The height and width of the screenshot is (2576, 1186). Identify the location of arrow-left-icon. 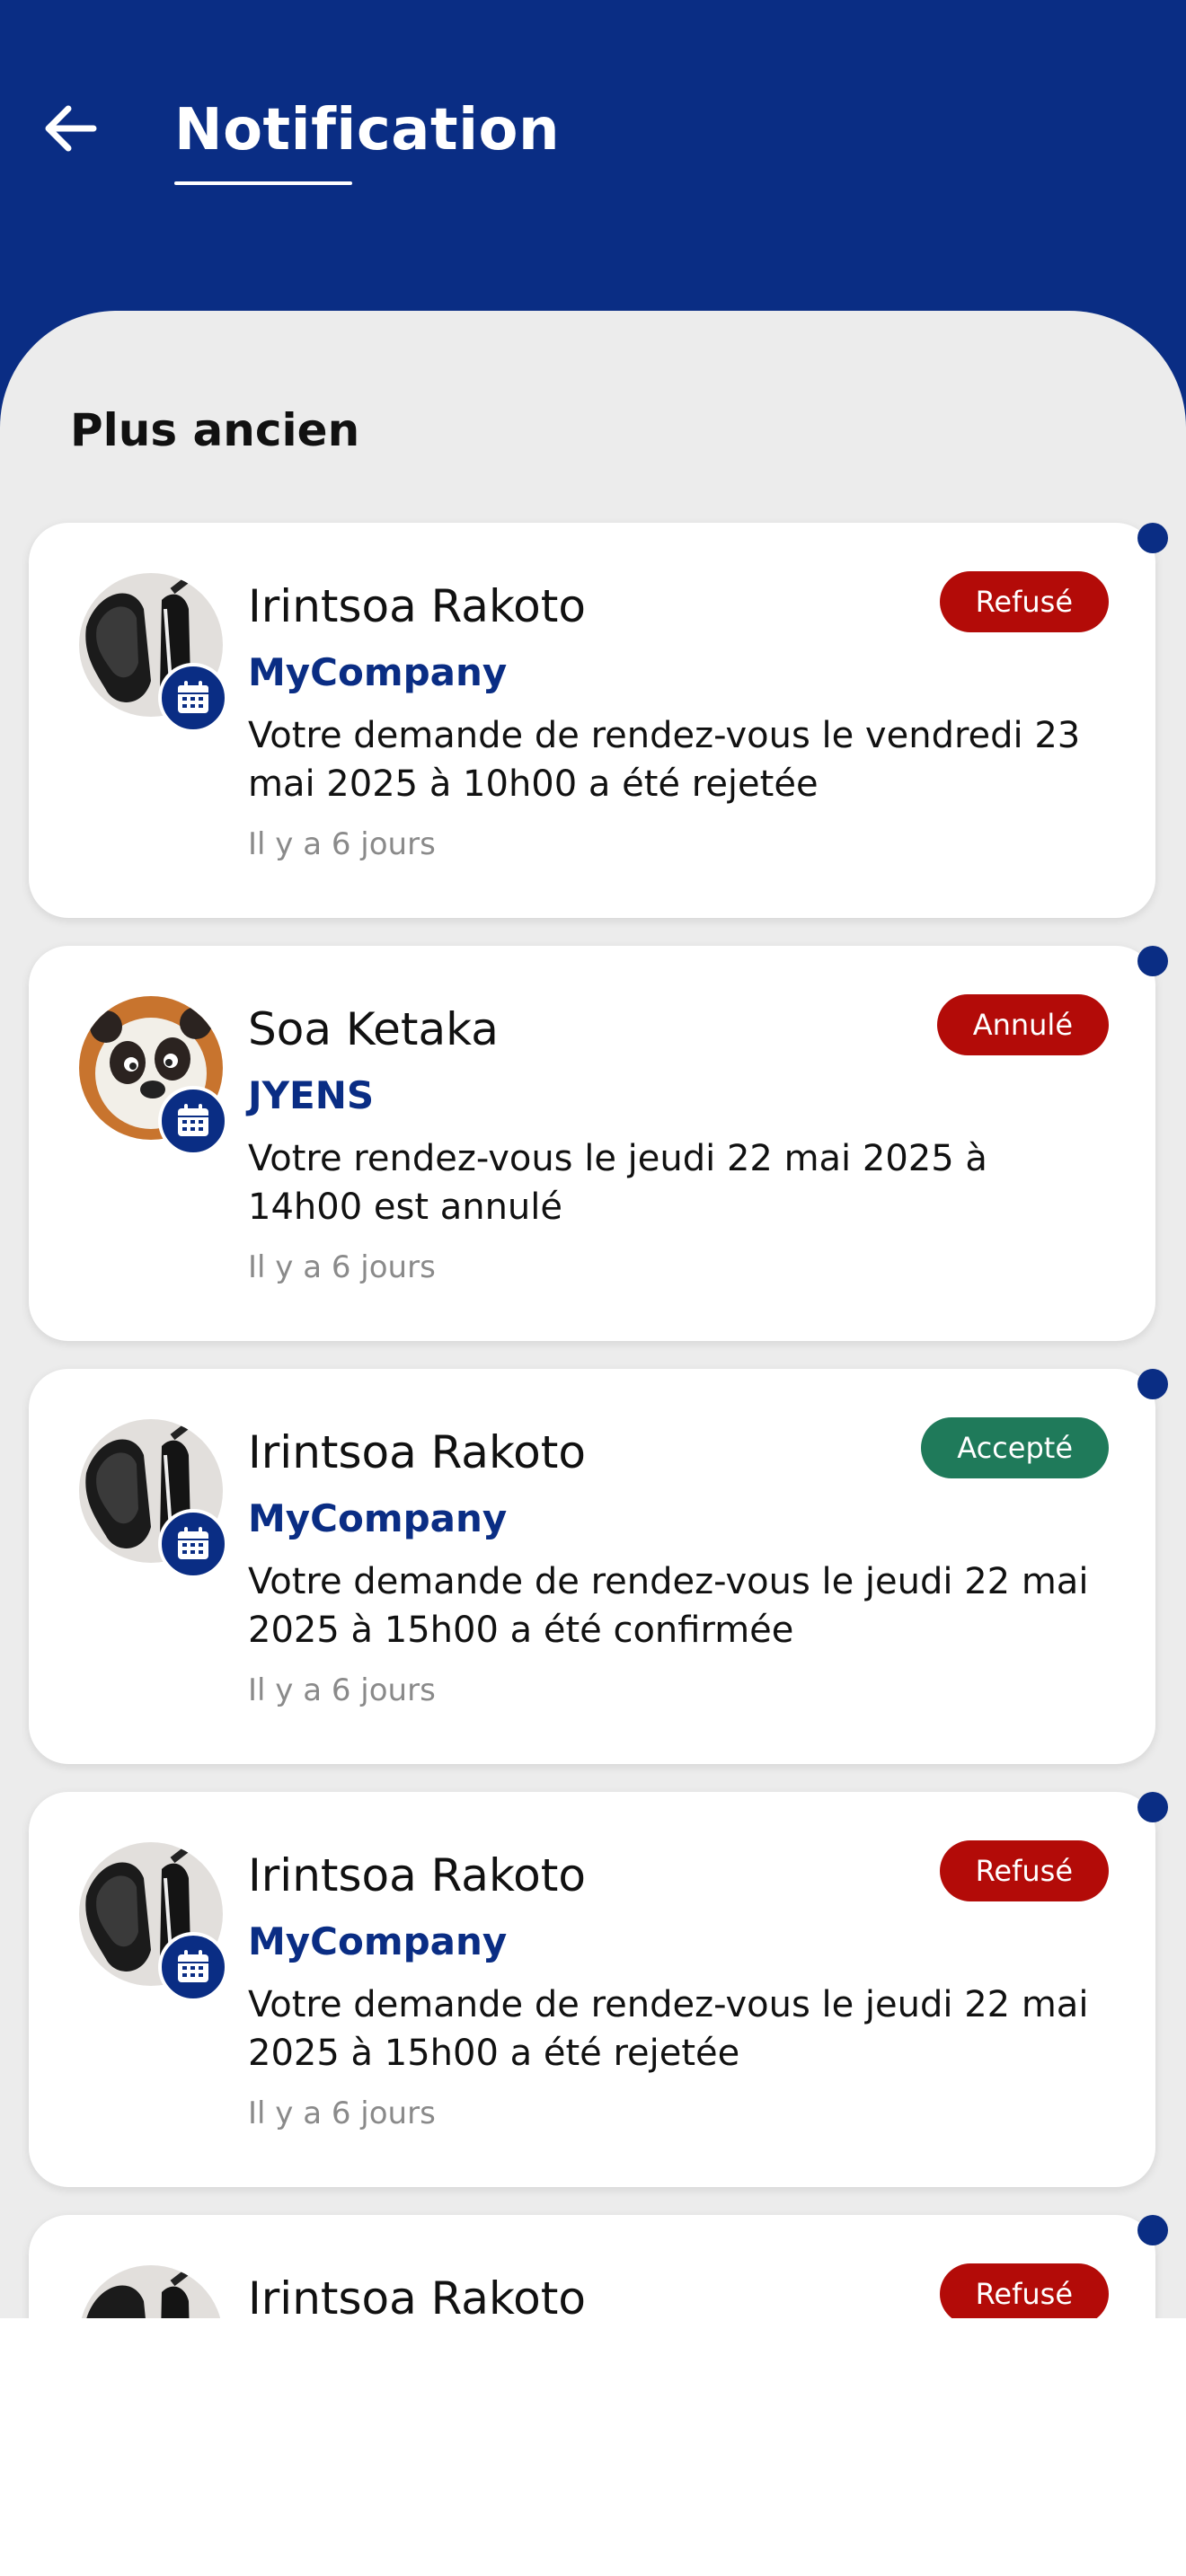
(71, 128).